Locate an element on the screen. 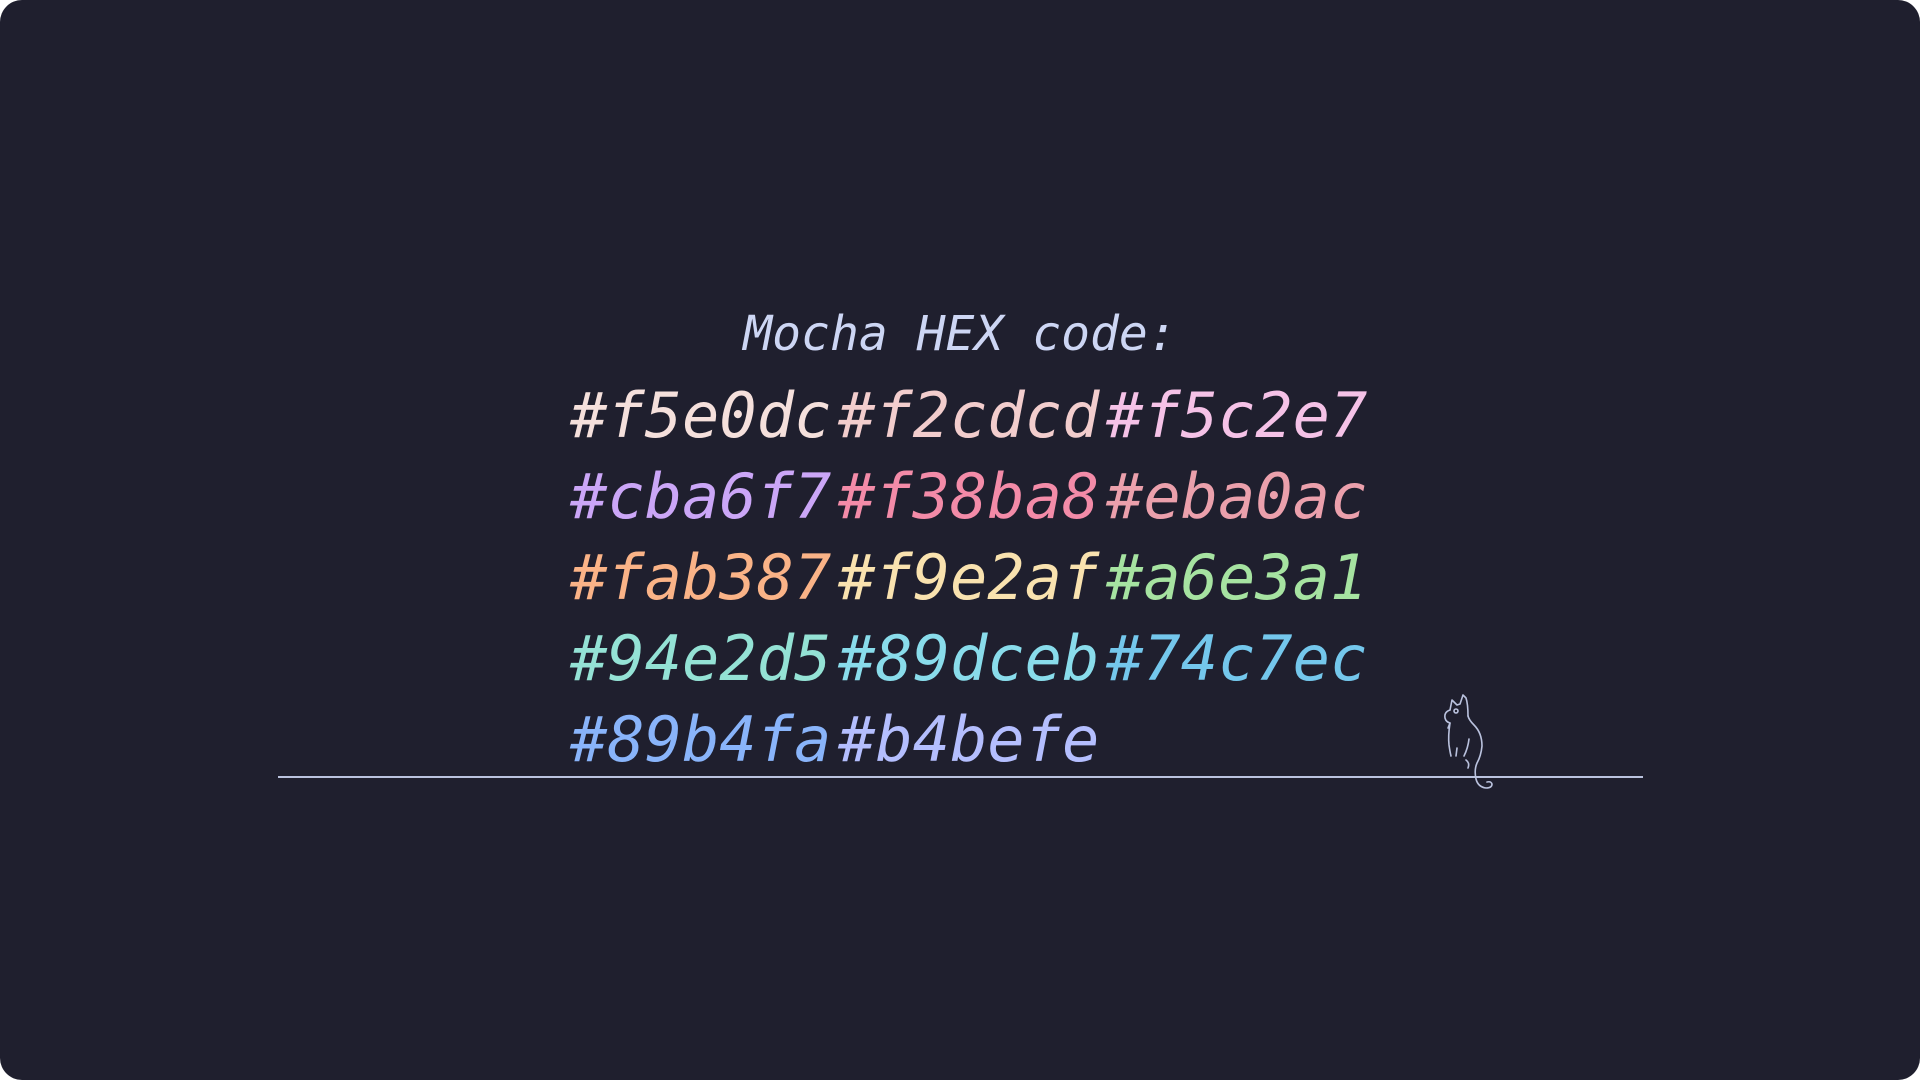  page-title: Mocha HEX code: is located at coordinates (960, 334).